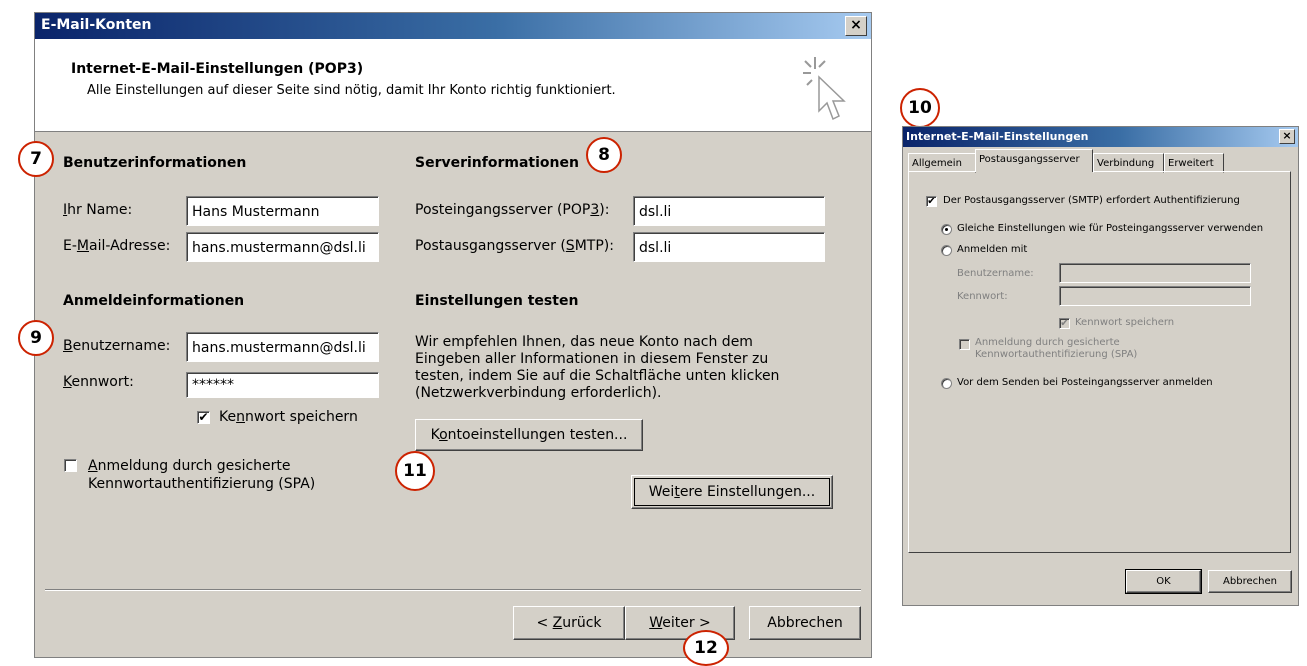 This screenshot has height=666, width=1307. What do you see at coordinates (217, 69) in the screenshot?
I see `header-title: Internet-E-Mail-Einstellungen (POP3)` at bounding box center [217, 69].